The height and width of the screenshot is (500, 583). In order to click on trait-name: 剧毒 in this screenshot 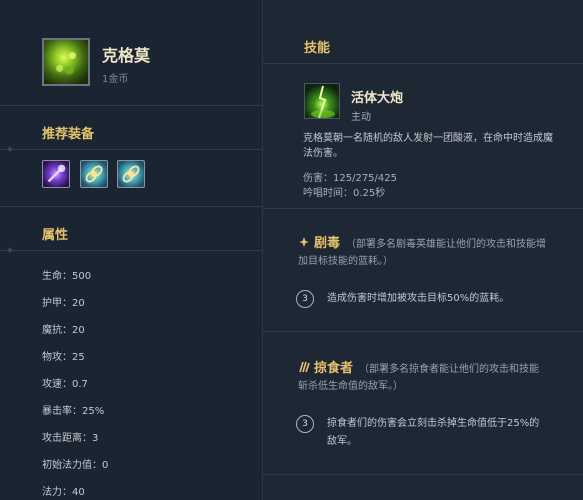, I will do `click(327, 243)`.